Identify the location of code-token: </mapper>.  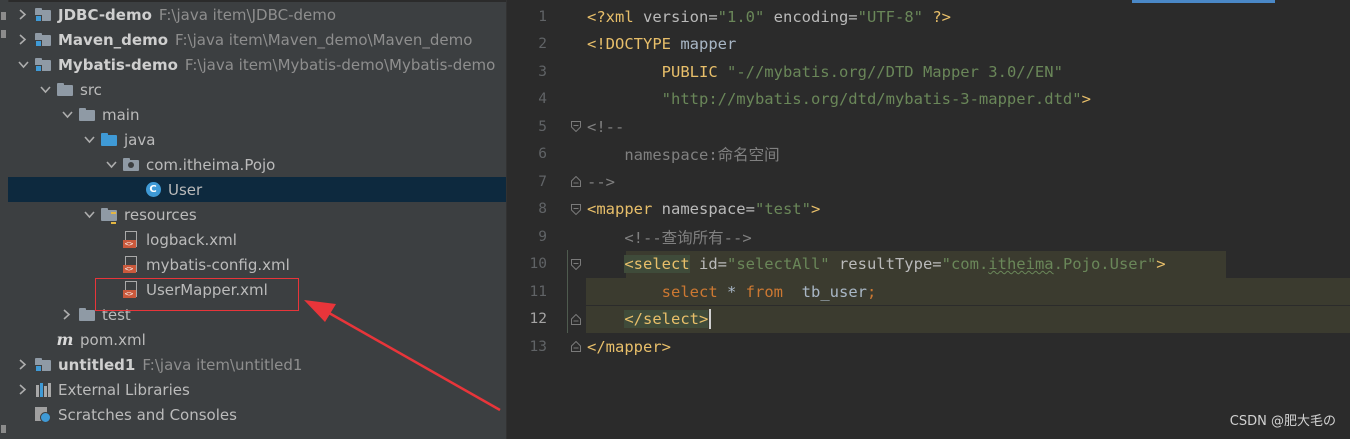
(629, 346).